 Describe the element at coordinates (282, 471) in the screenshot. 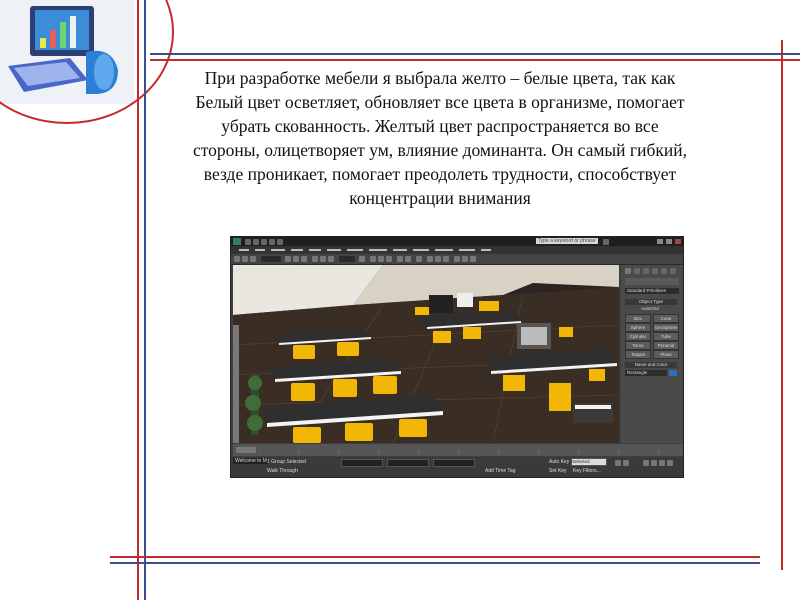

I see `prompt-line: Walk Through` at that location.